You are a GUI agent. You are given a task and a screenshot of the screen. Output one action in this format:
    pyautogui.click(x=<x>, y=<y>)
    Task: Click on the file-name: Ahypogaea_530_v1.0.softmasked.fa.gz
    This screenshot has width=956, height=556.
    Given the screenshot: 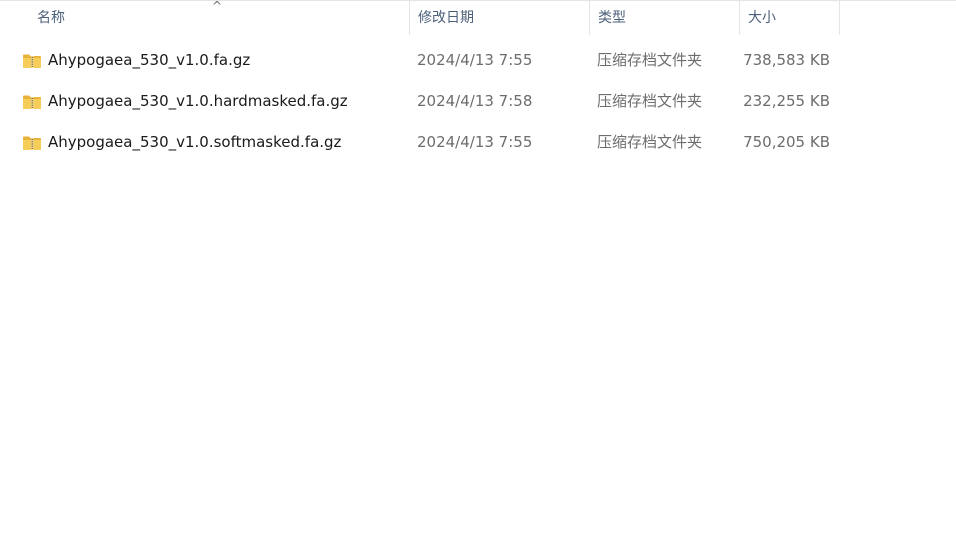 What is the action you would take?
    pyautogui.click(x=195, y=142)
    